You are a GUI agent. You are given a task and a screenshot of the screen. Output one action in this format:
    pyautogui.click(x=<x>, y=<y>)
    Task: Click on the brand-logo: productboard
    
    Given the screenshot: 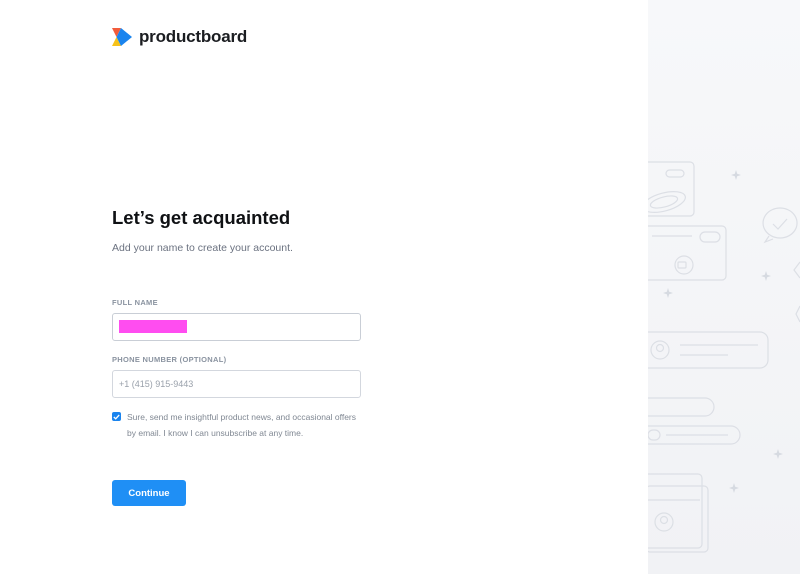 What is the action you would take?
    pyautogui.click(x=179, y=37)
    